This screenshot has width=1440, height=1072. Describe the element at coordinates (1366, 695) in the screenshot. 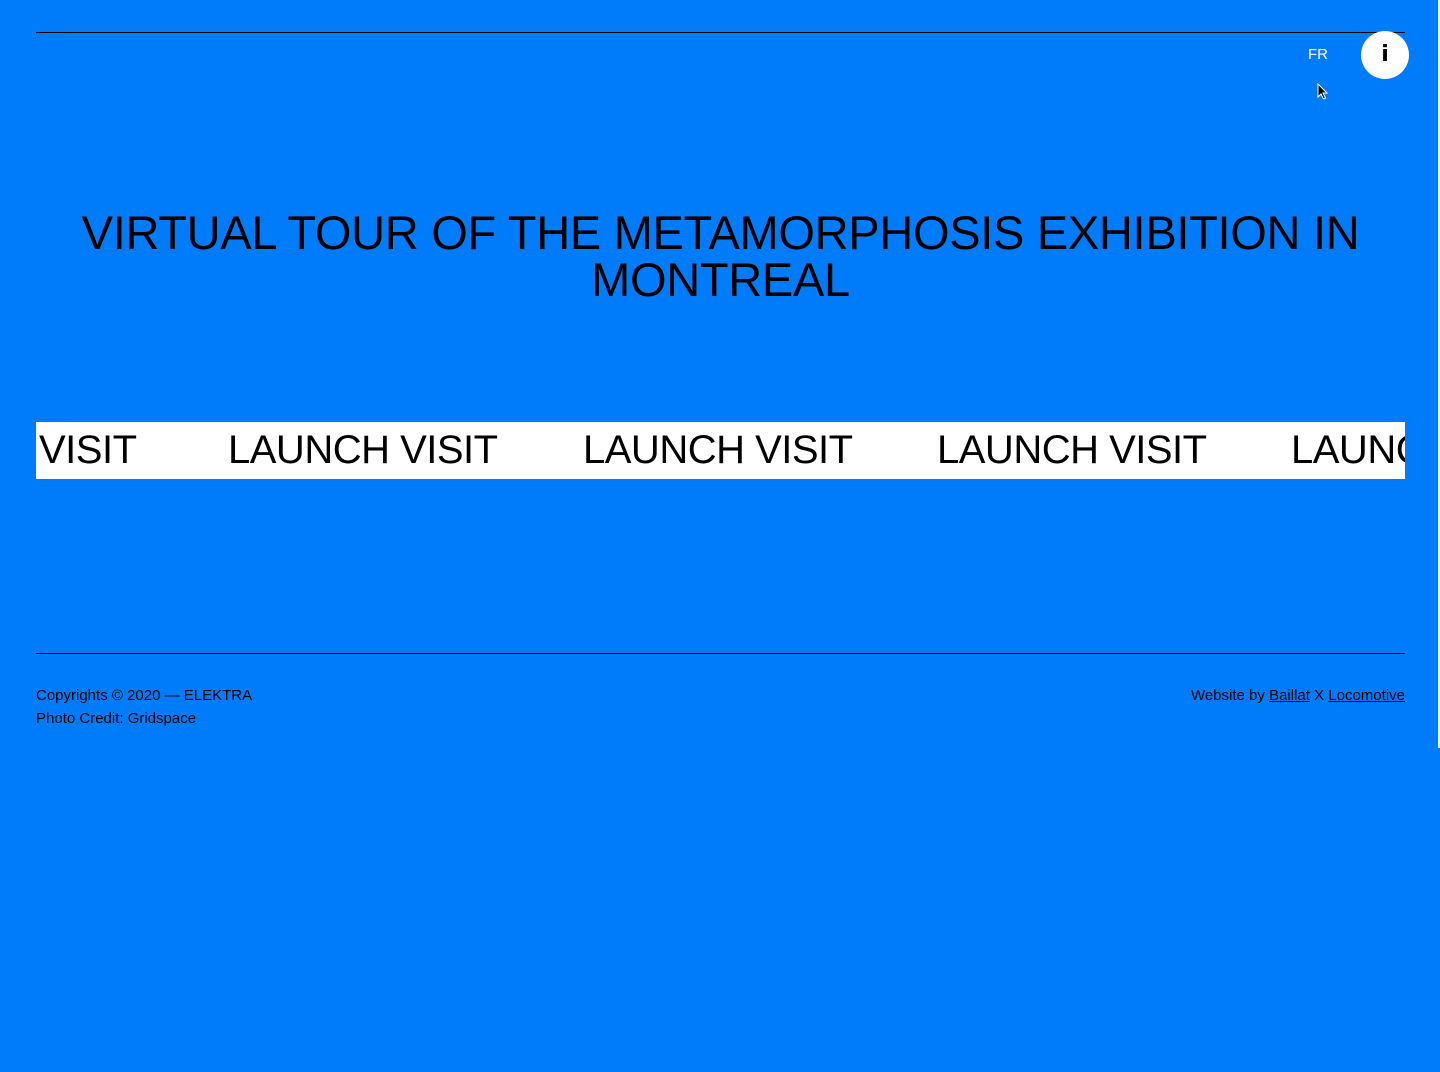

I see `locomotive-link: Locomotive` at that location.